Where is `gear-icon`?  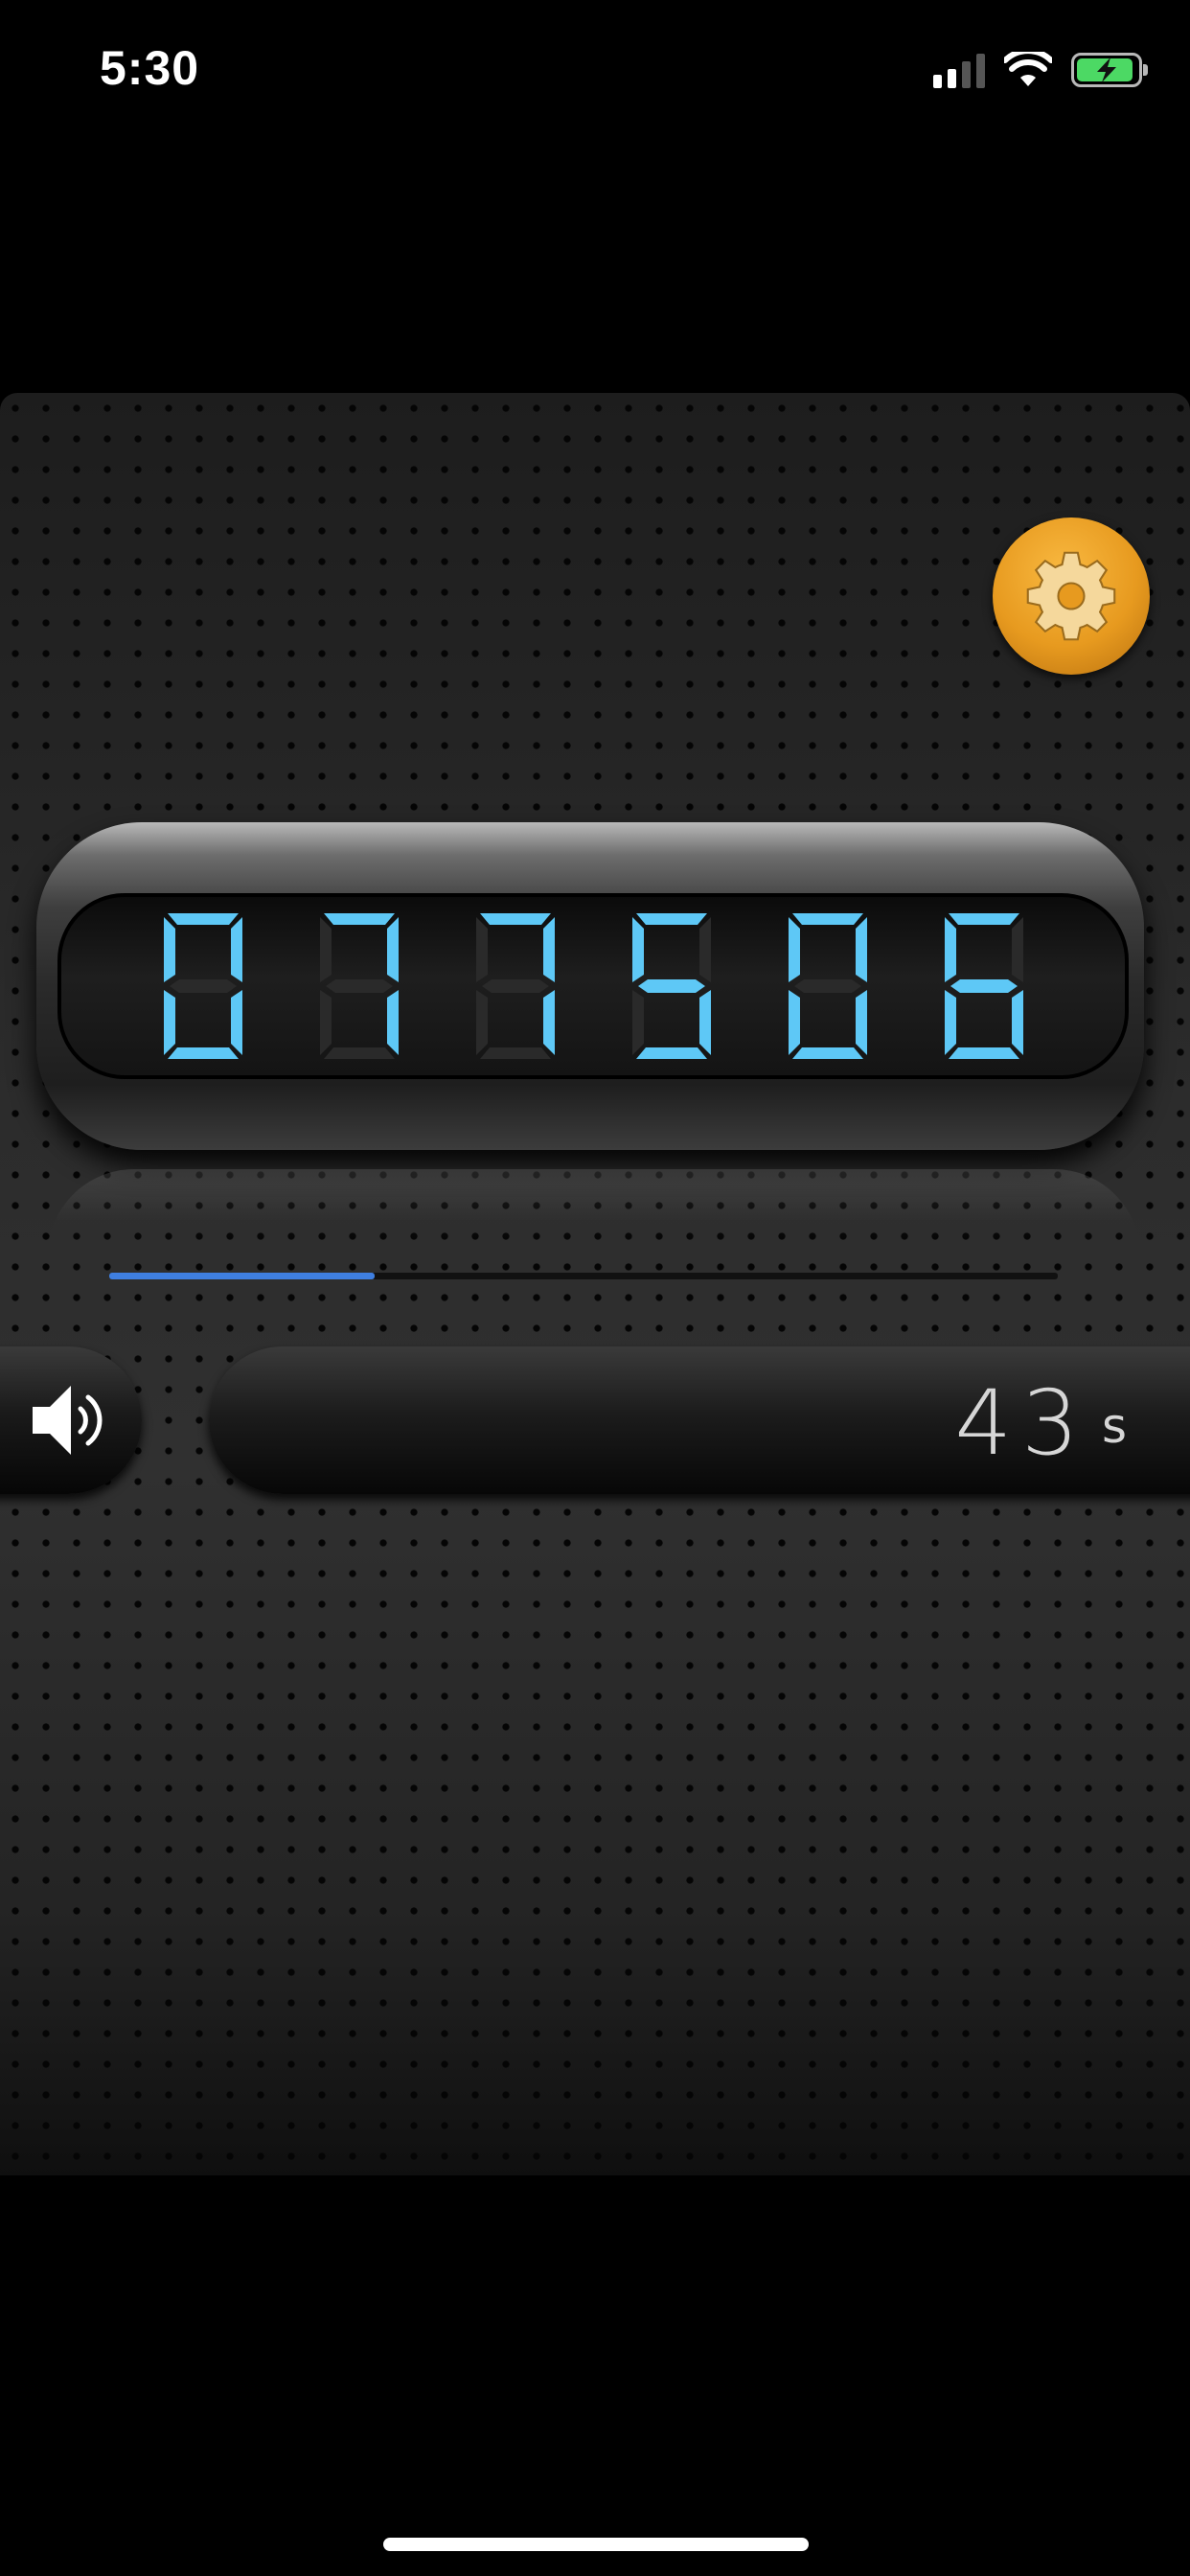
gear-icon is located at coordinates (1071, 596).